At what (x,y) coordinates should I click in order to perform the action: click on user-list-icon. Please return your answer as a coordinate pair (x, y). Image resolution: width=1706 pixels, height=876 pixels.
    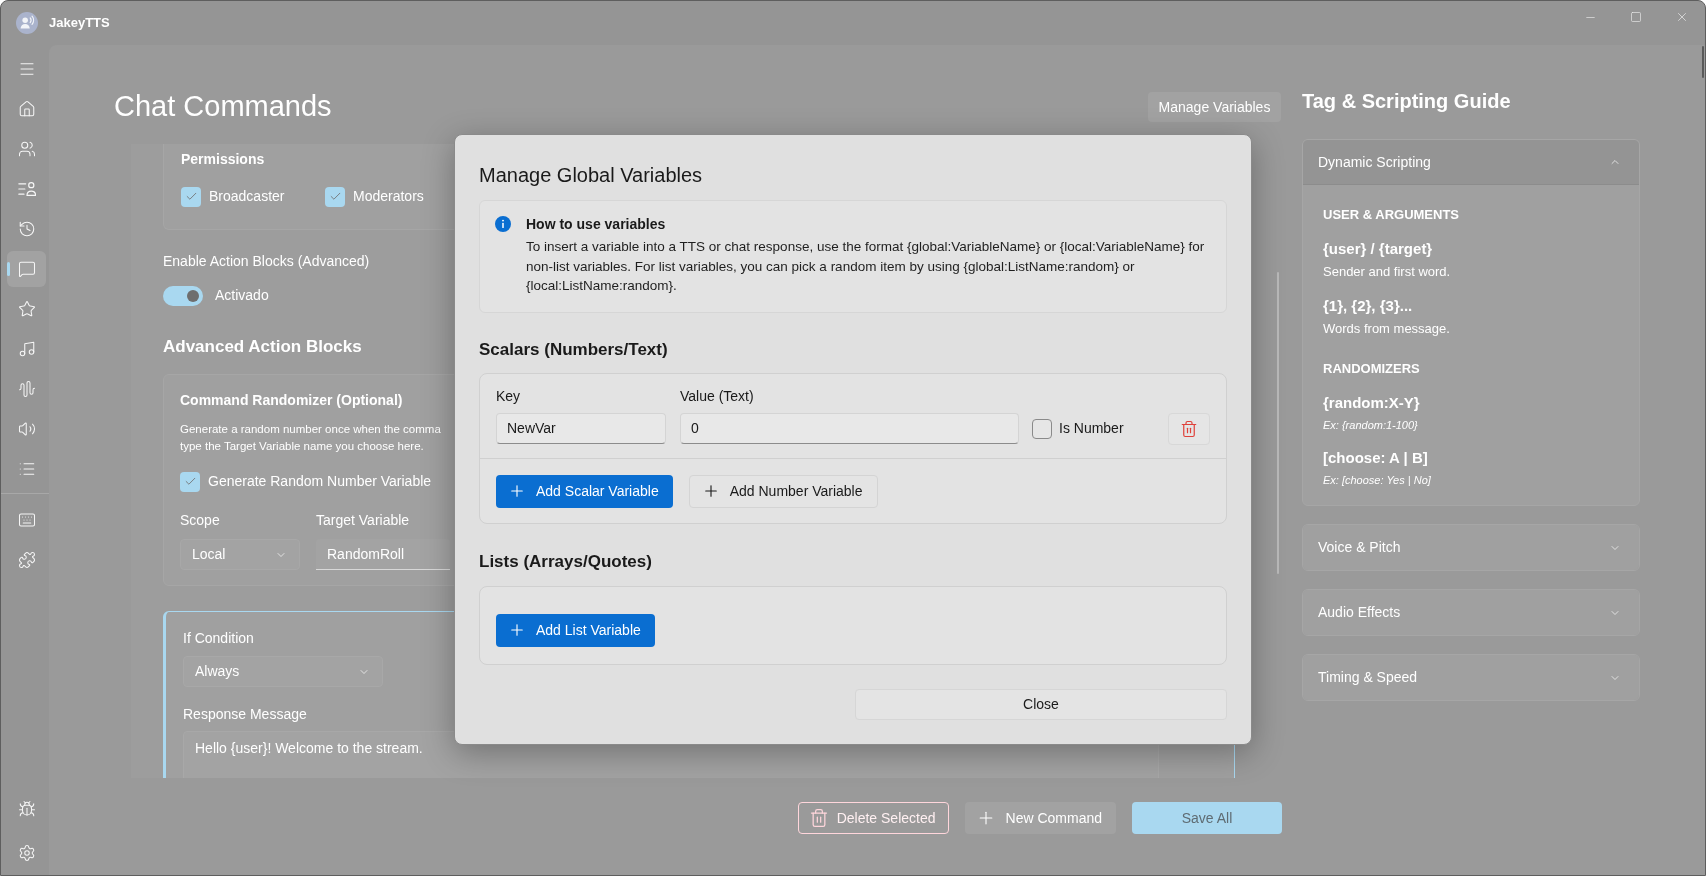
    Looking at the image, I should click on (26, 189).